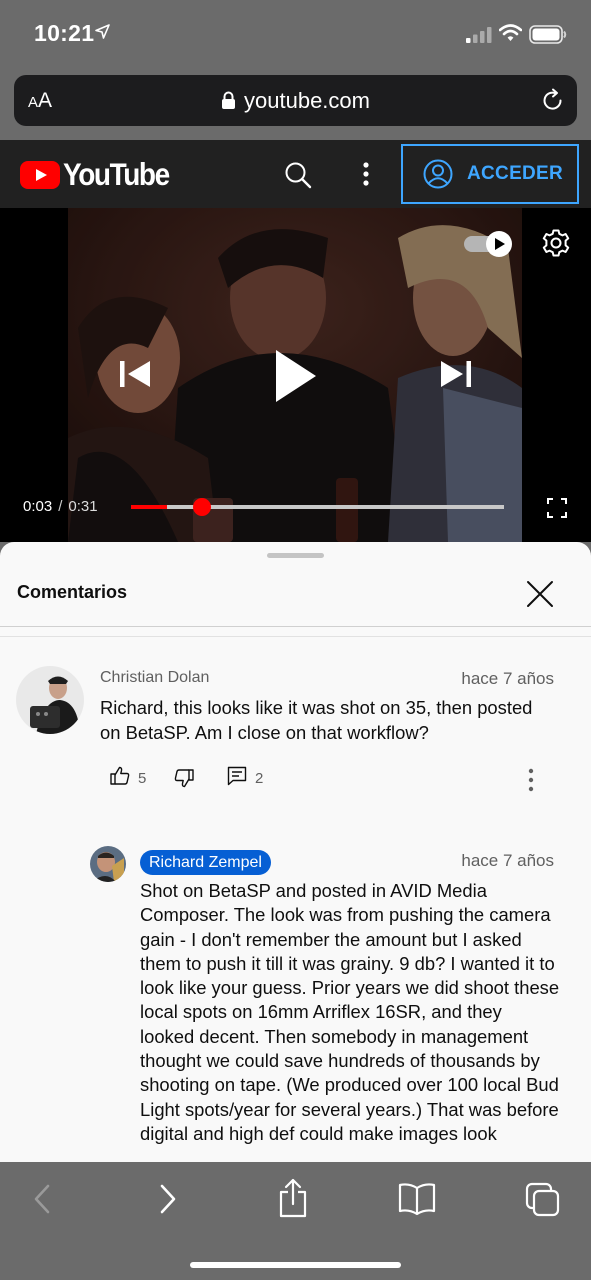  I want to click on comment-actions: 5 2, so click(330, 781).